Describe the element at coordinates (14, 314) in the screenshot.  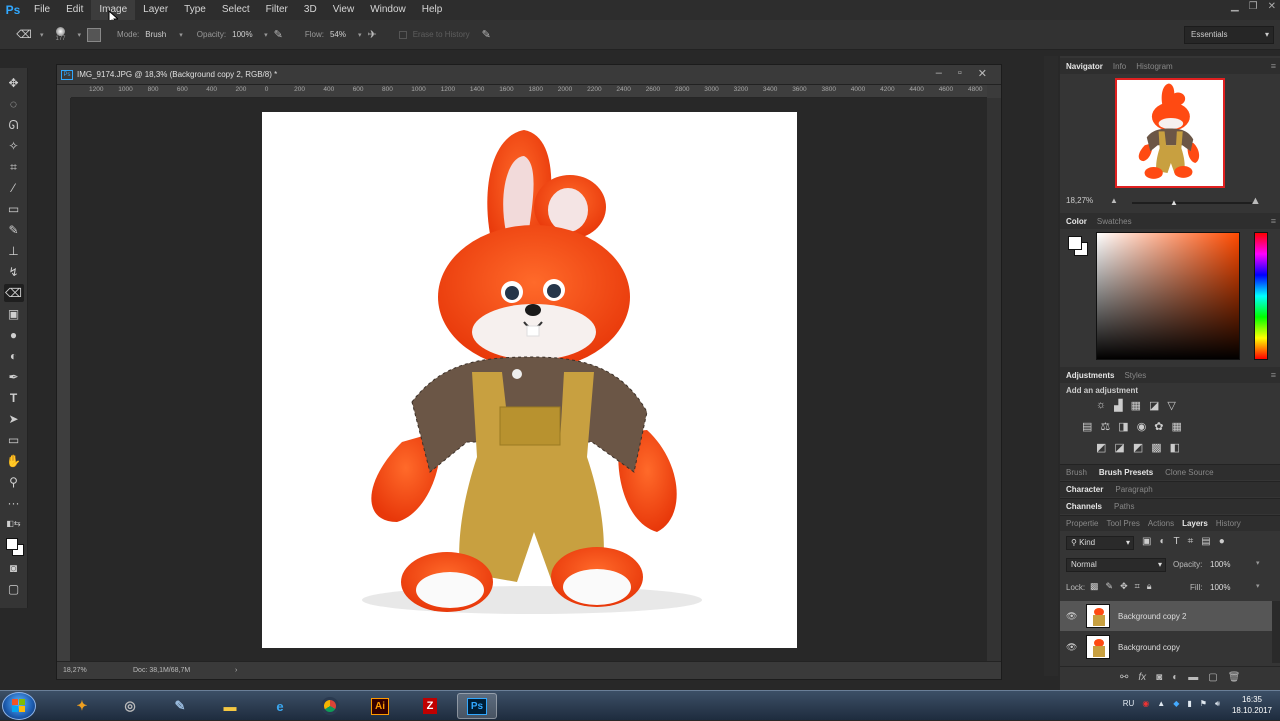
I see `gradient-tool-icon: ▣` at that location.